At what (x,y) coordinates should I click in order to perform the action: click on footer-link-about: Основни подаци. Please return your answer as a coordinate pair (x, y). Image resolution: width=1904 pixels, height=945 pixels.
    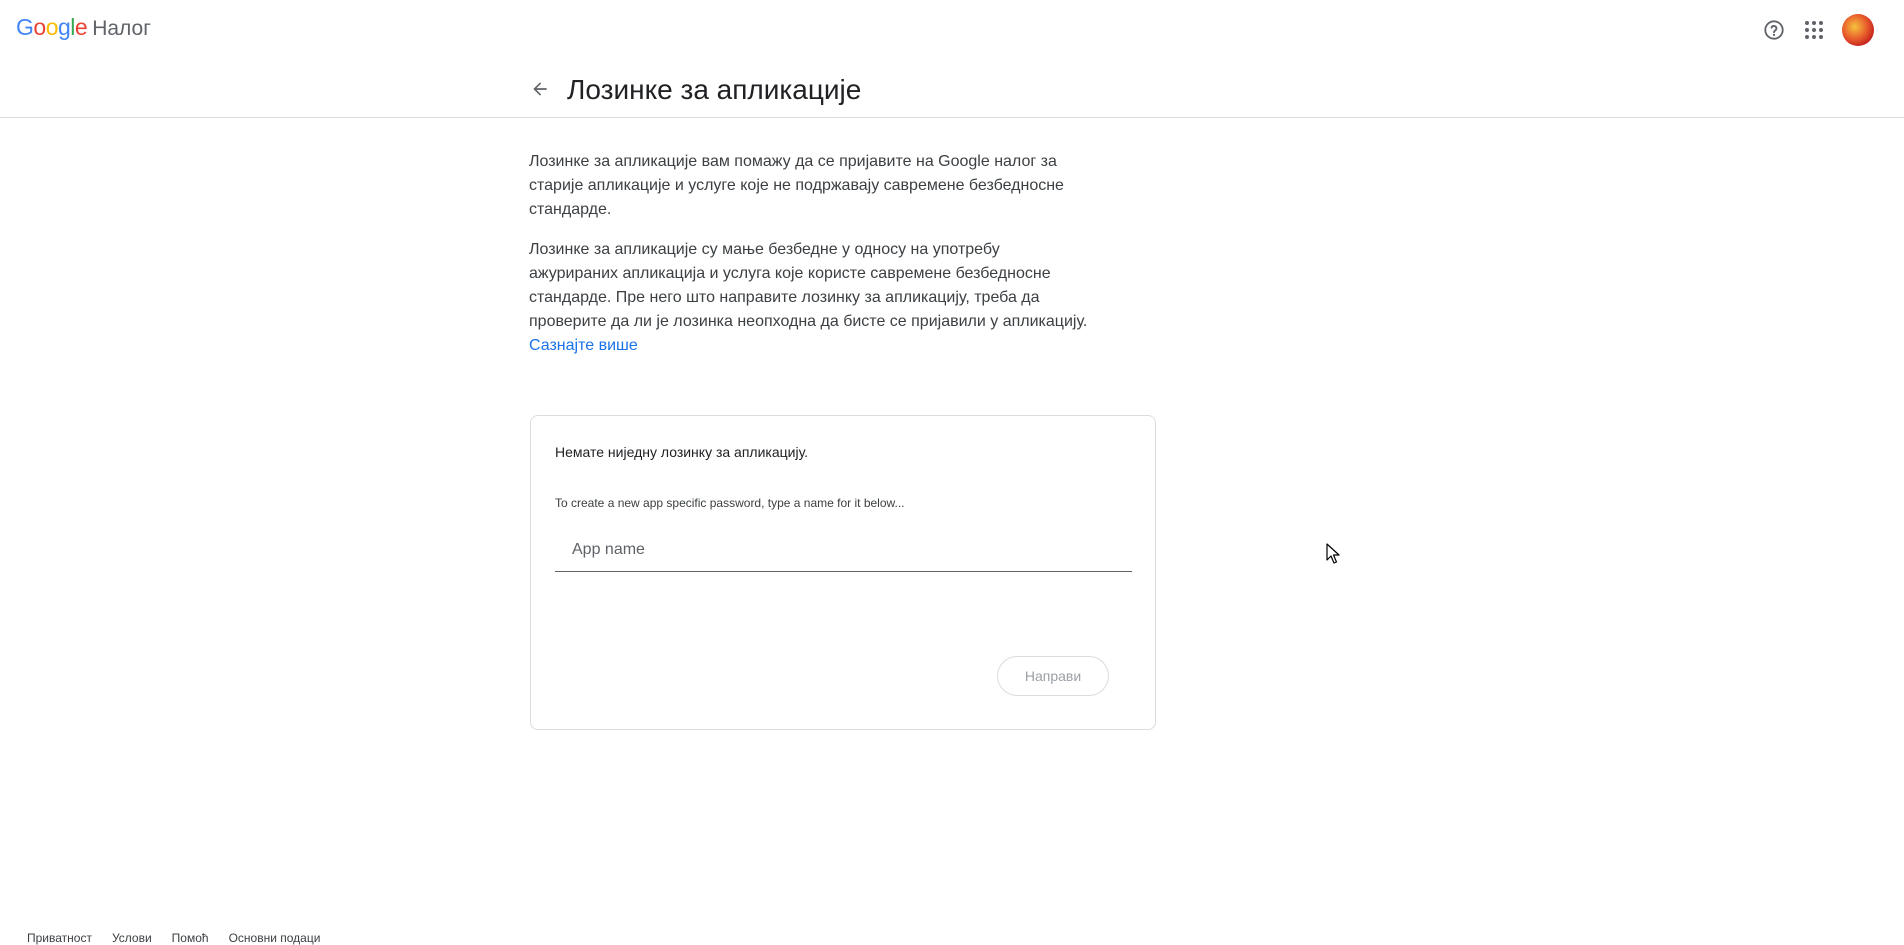
    Looking at the image, I should click on (275, 938).